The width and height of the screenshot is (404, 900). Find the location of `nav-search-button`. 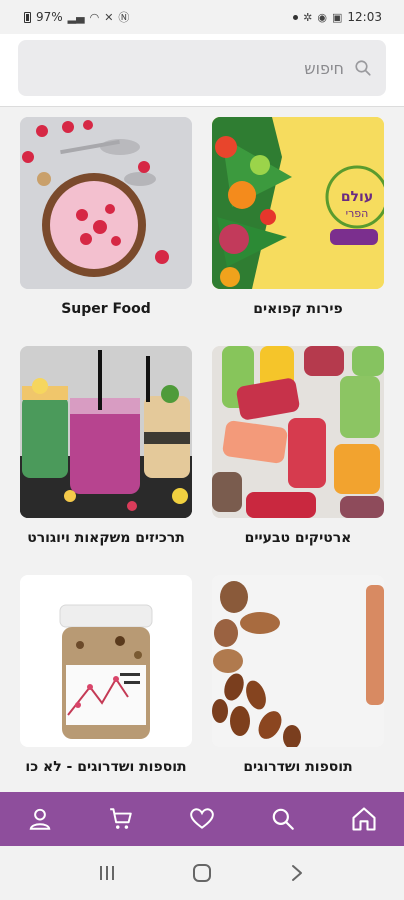

nav-search-button is located at coordinates (283, 819).